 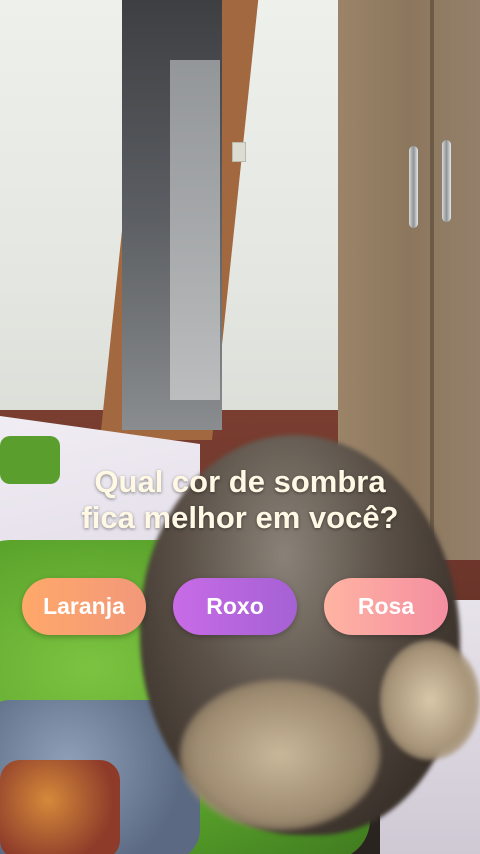 I want to click on doorway-light, so click(x=195, y=230).